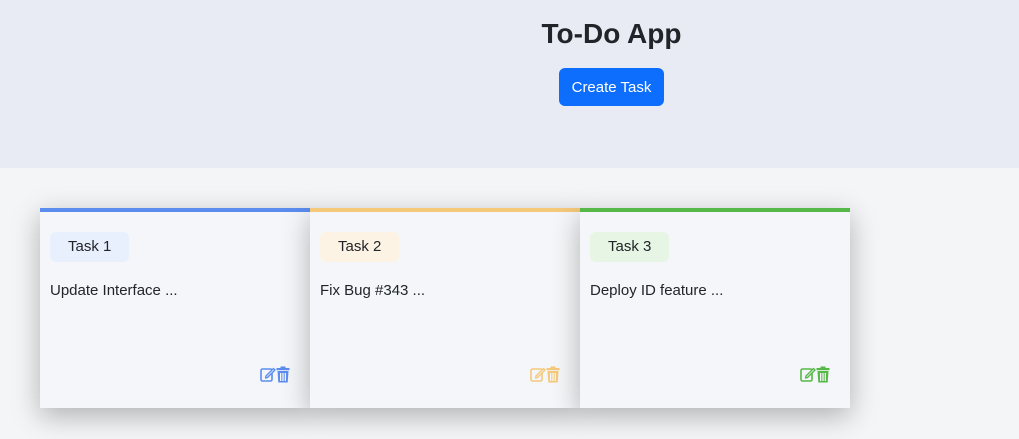 This screenshot has height=439, width=1019. I want to click on create-task-button: Create Task, so click(611, 87).